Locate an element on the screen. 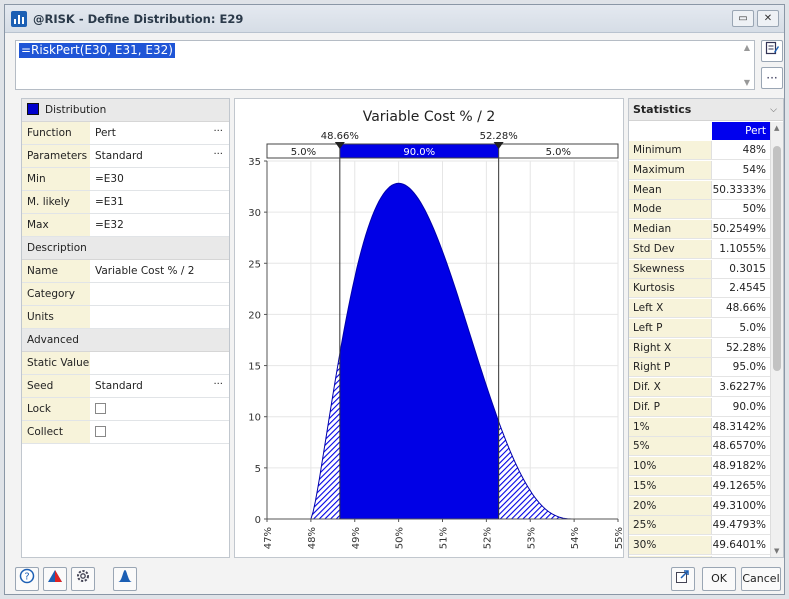 The image size is (789, 599). stats-value: 48% is located at coordinates (754, 150).